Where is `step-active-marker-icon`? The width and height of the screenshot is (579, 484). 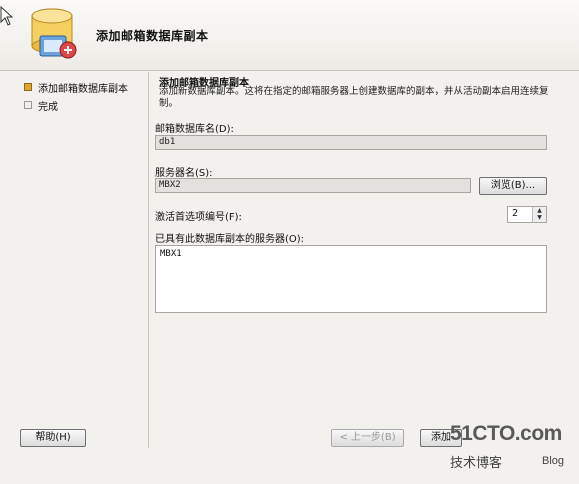
step-active-marker-icon is located at coordinates (28, 87).